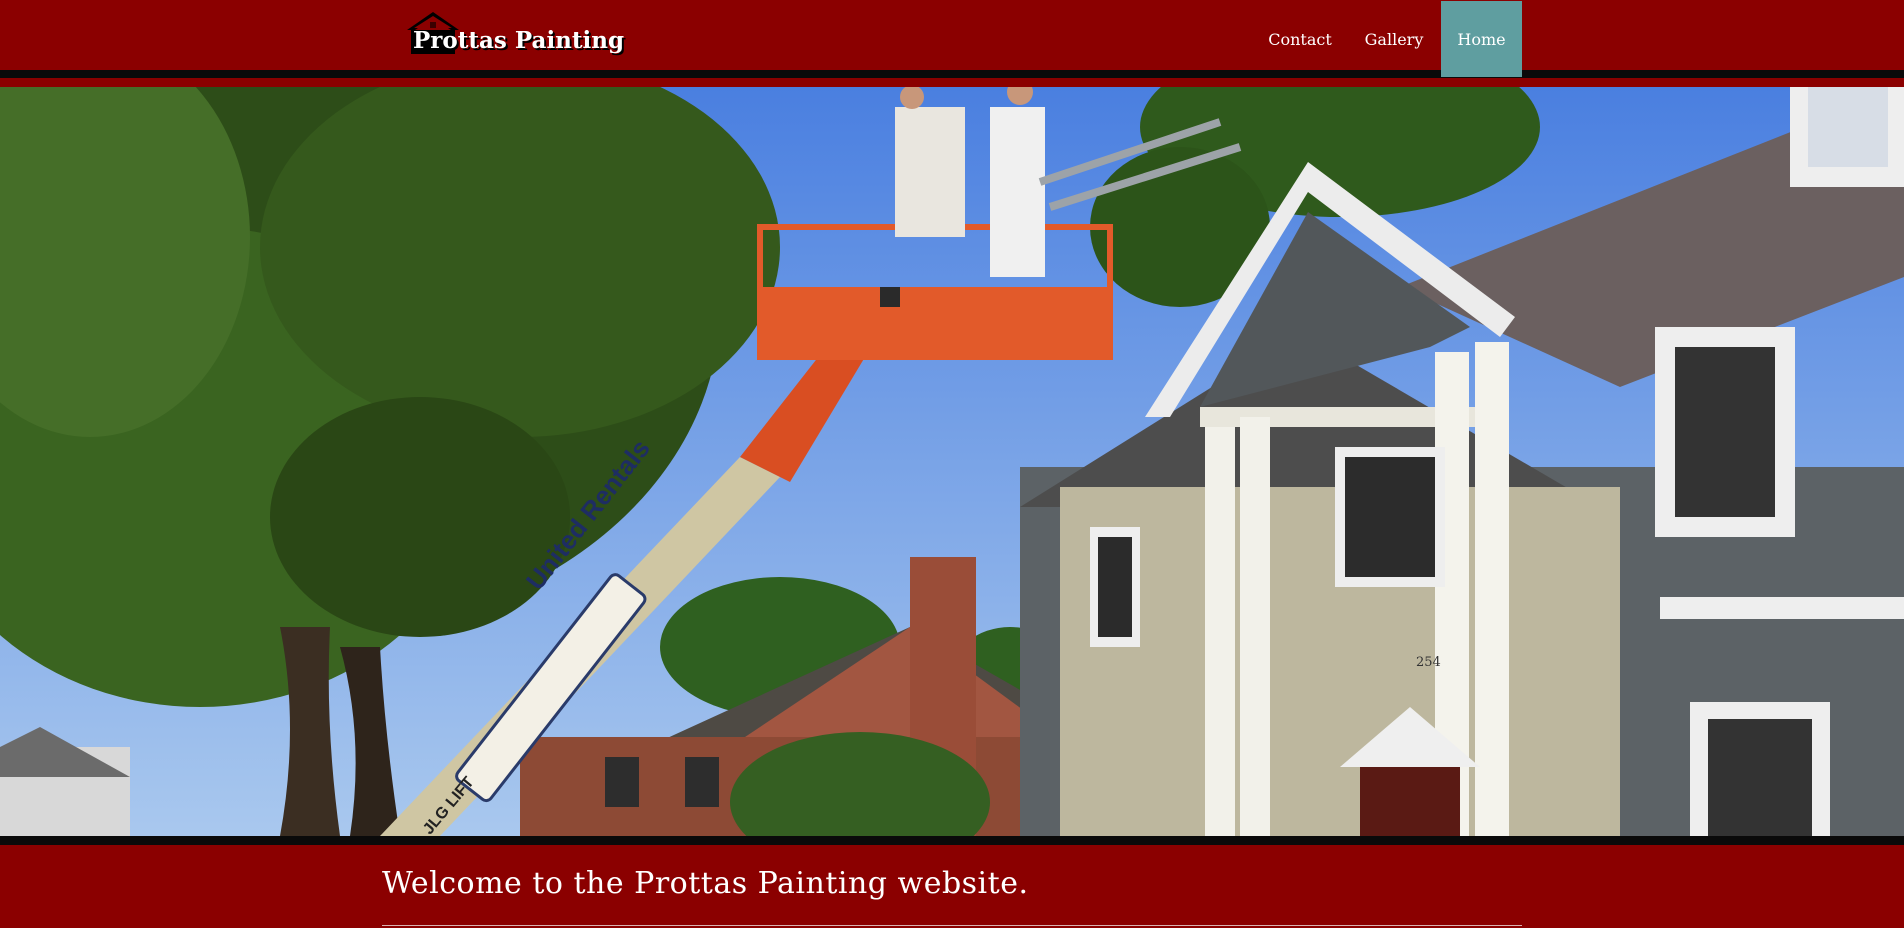  Describe the element at coordinates (952, 840) in the screenshot. I see `hero-divider` at that location.